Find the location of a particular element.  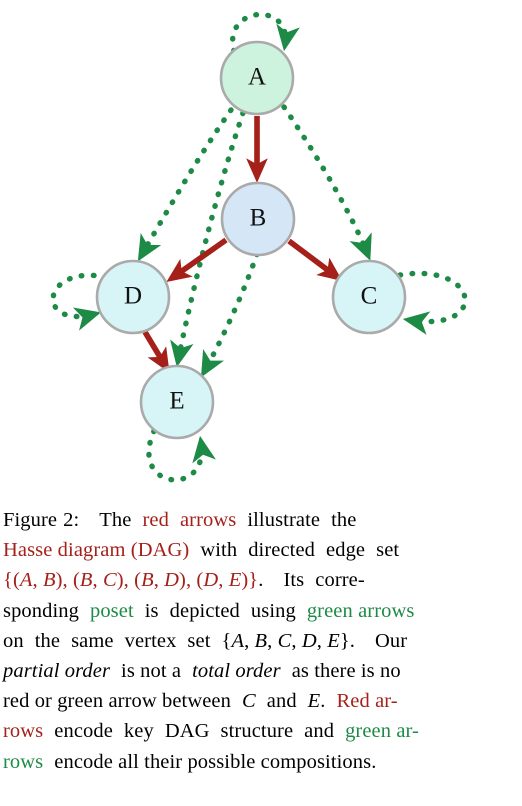

caption-word-same: same is located at coordinates (92, 640).